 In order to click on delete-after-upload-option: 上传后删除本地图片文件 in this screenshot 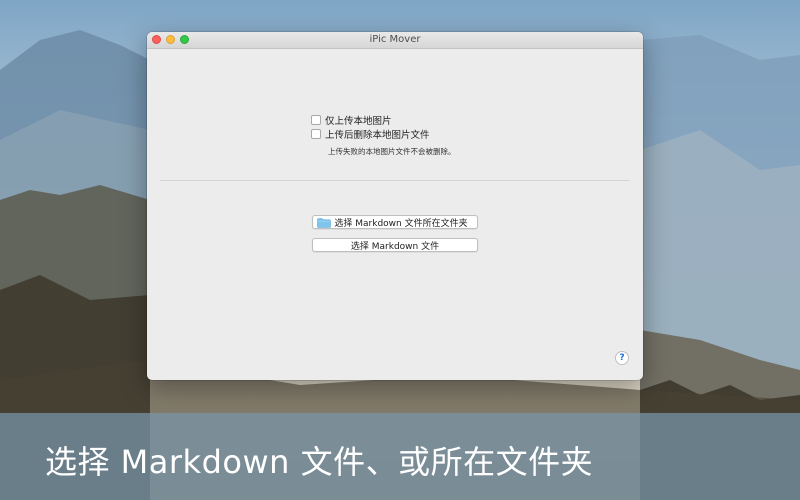, I will do `click(370, 134)`.